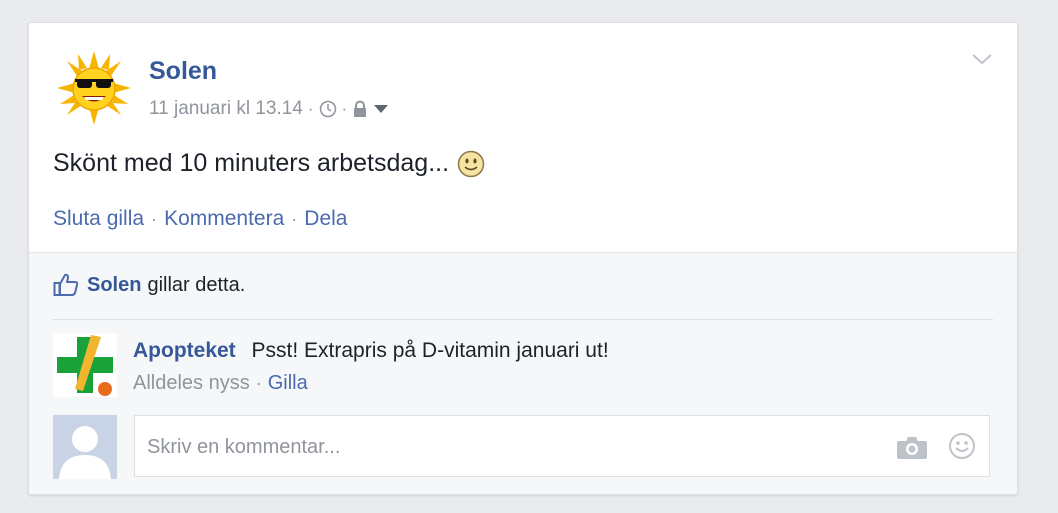  I want to click on divider, so click(523, 319).